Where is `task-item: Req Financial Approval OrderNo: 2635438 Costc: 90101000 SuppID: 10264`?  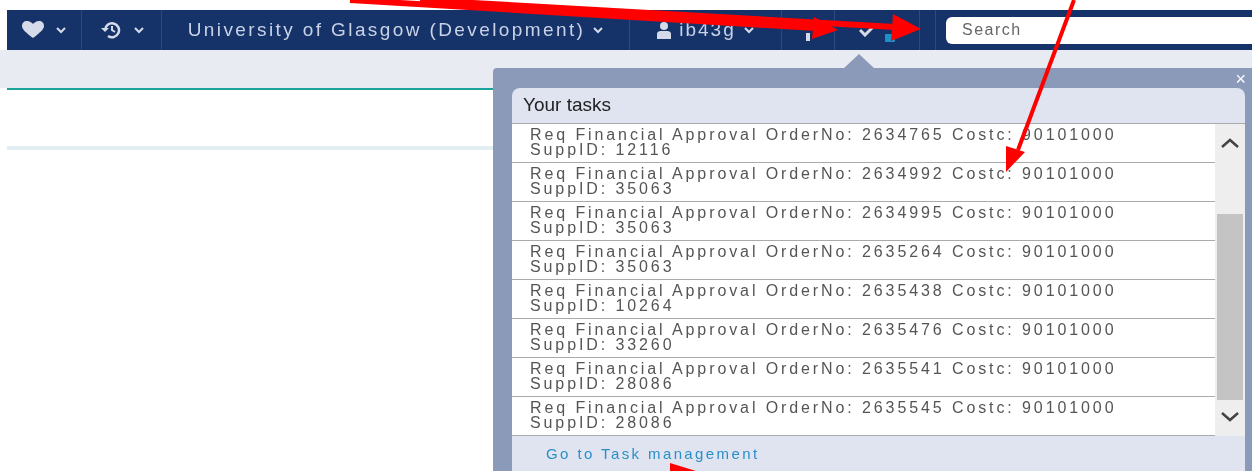 task-item: Req Financial Approval OrderNo: 2635438 Costc: 90101000 SuppID: 10264 is located at coordinates (863, 299).